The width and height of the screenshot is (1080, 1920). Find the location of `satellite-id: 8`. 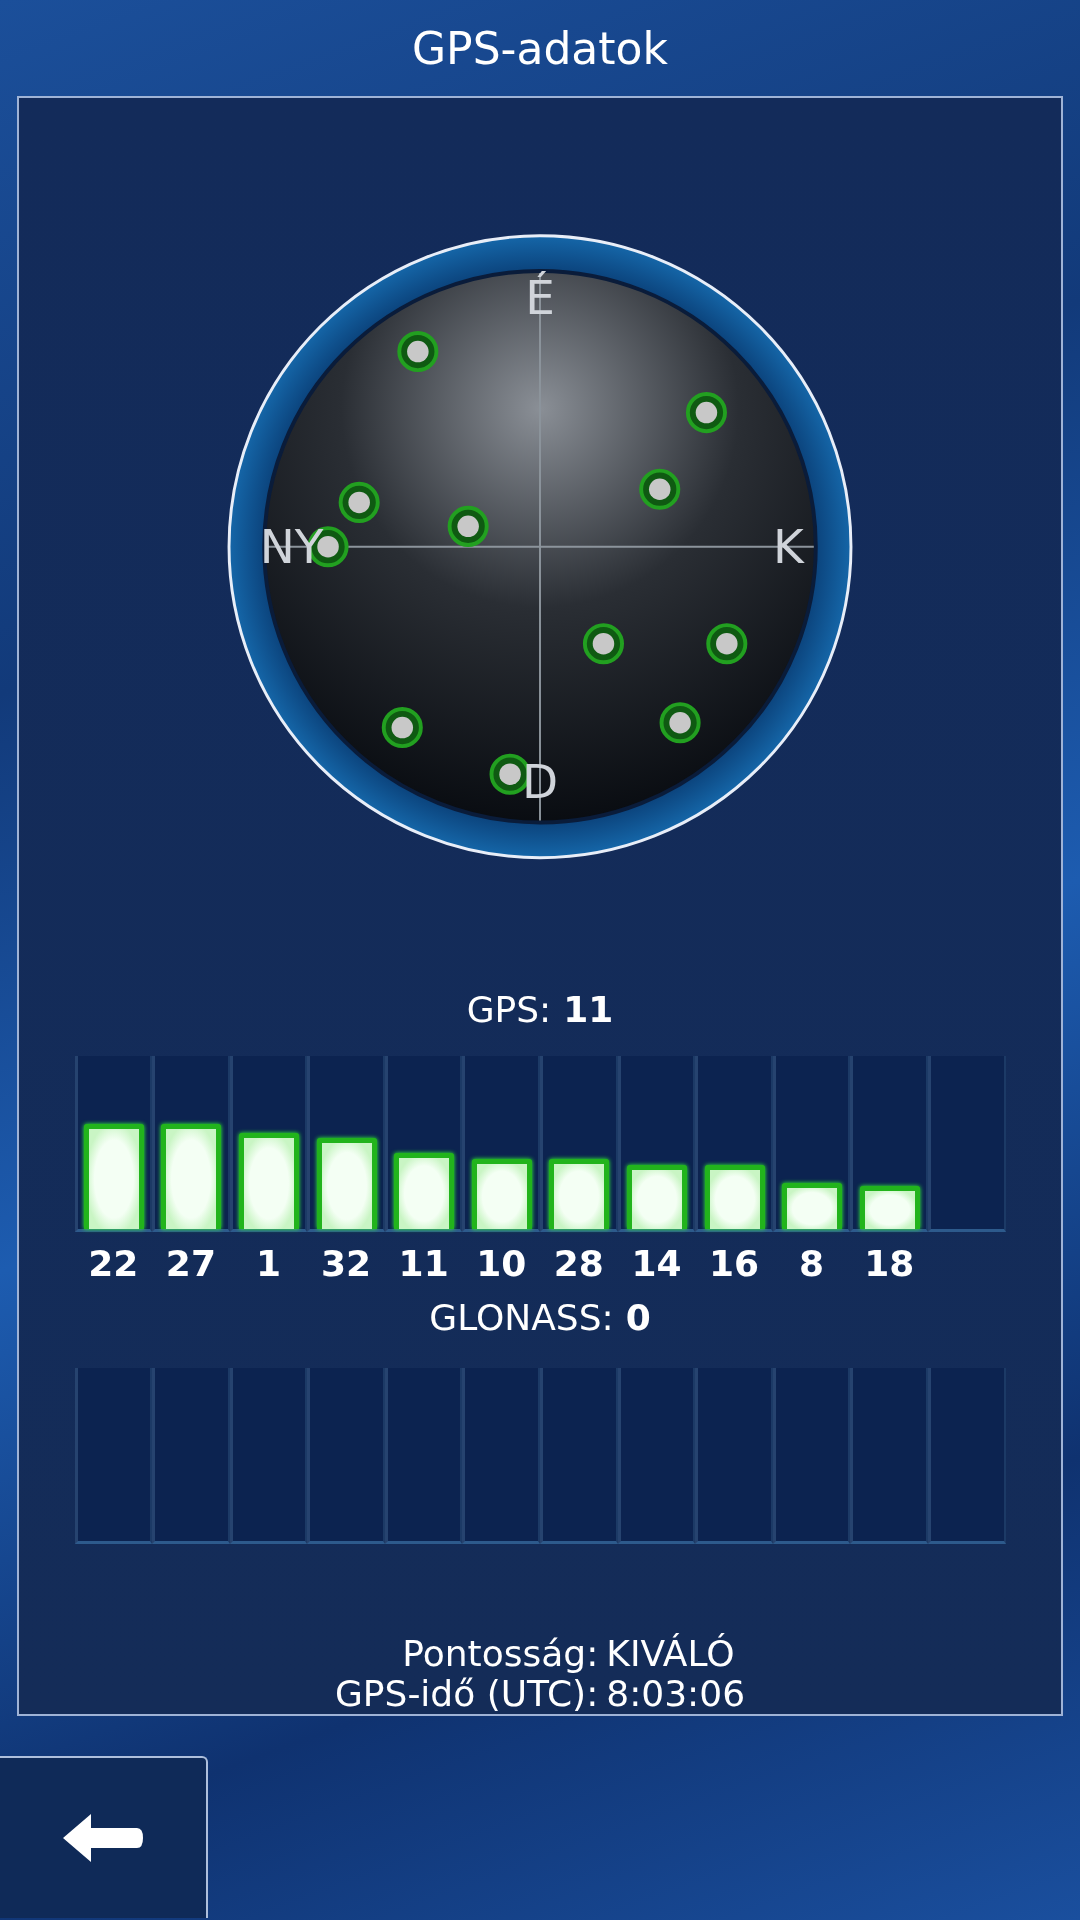

satellite-id: 8 is located at coordinates (812, 1264).